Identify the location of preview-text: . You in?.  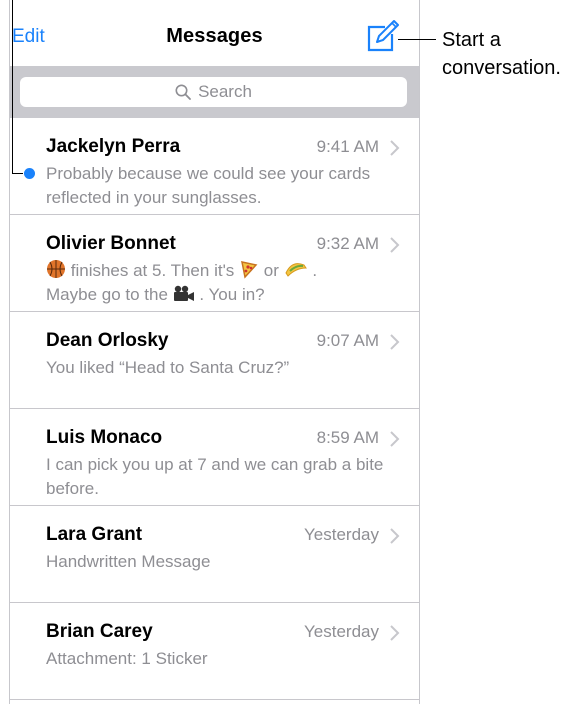
(232, 294).